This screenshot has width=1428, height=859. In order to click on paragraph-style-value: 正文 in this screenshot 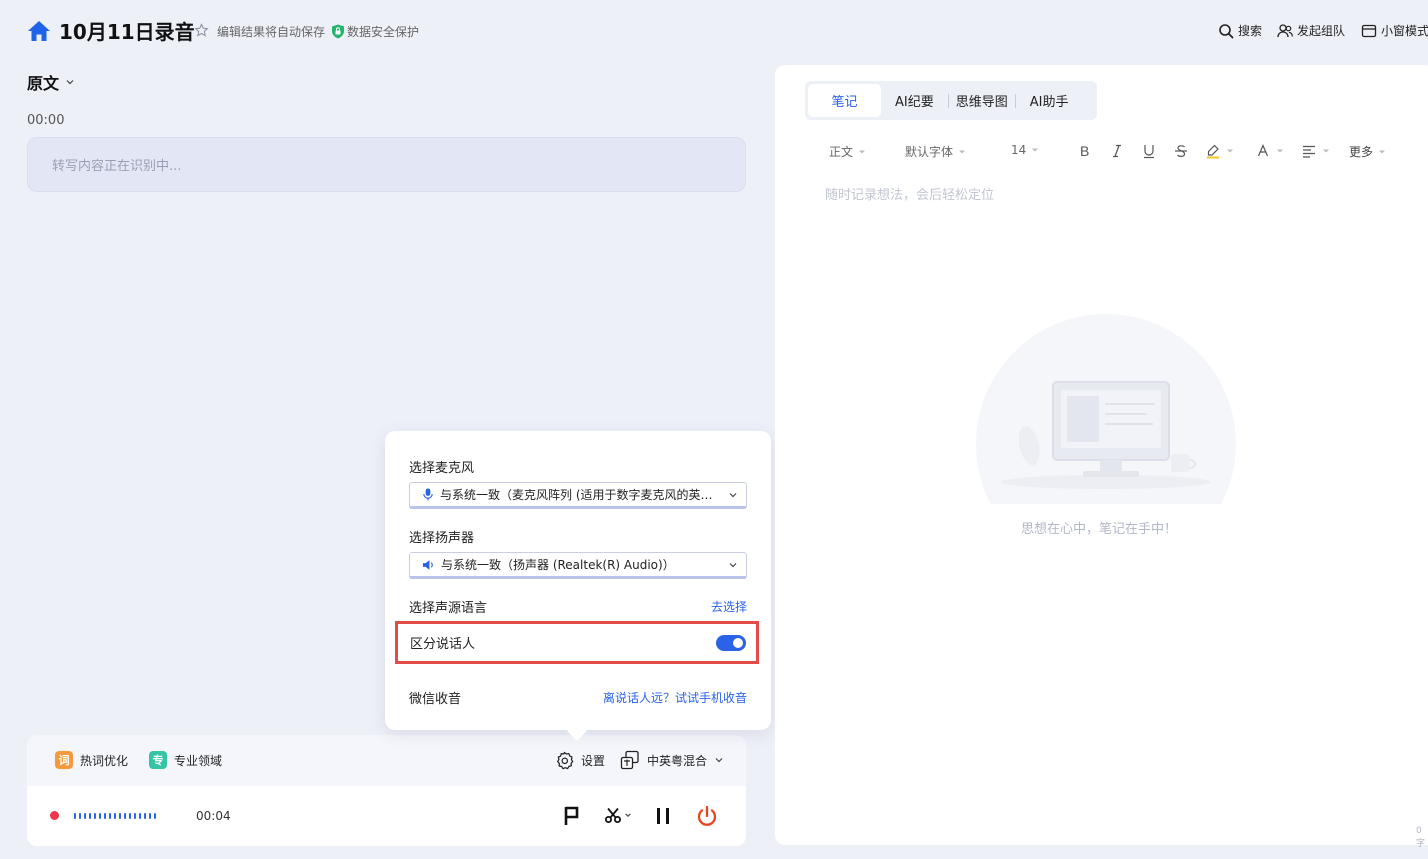, I will do `click(841, 152)`.